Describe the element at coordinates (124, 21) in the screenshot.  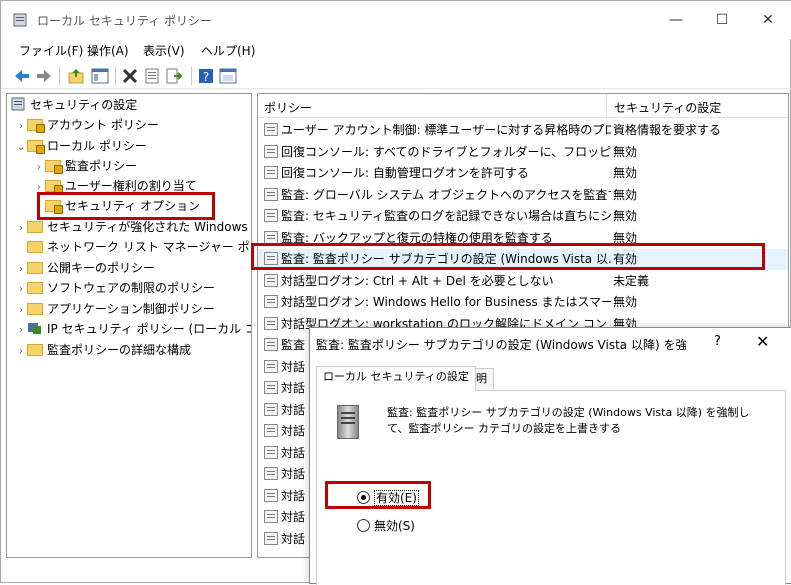
I see `window-title: ローカル セキュリティ ポリシー` at that location.